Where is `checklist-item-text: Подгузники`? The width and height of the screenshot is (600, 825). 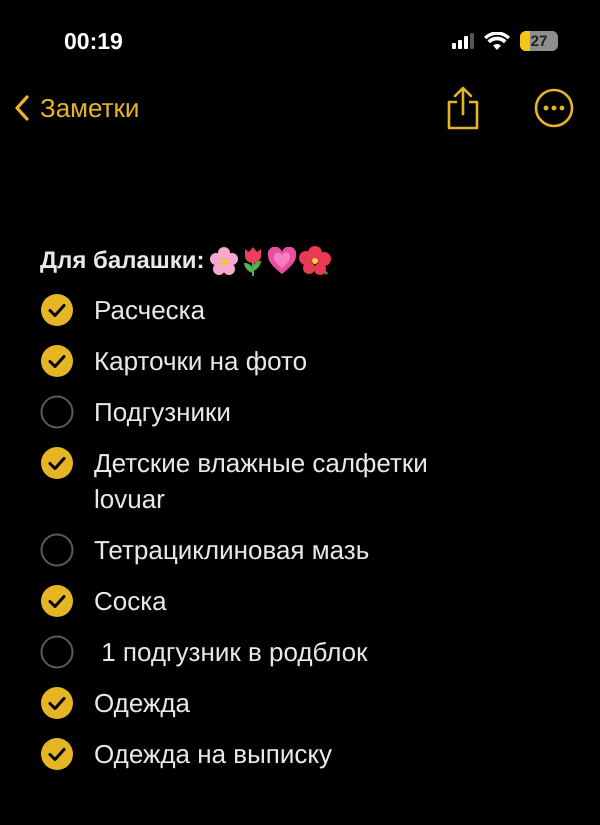
checklist-item-text: Подгузники is located at coordinates (163, 412).